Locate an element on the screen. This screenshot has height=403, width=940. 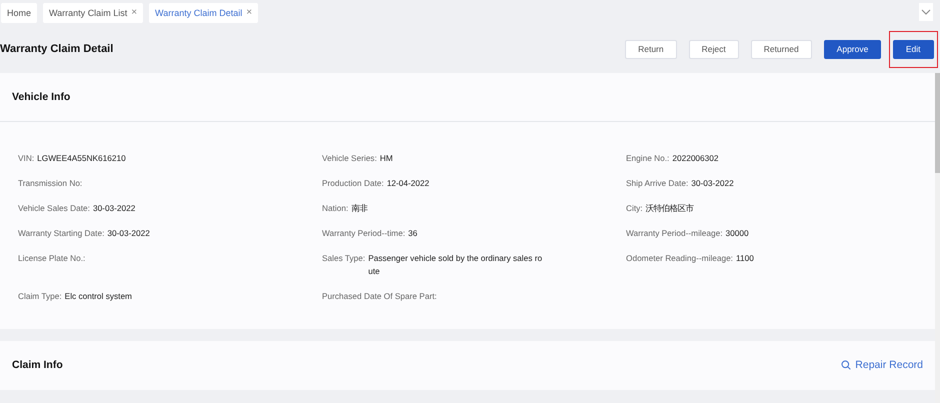
field-label: VIN: is located at coordinates (26, 158).